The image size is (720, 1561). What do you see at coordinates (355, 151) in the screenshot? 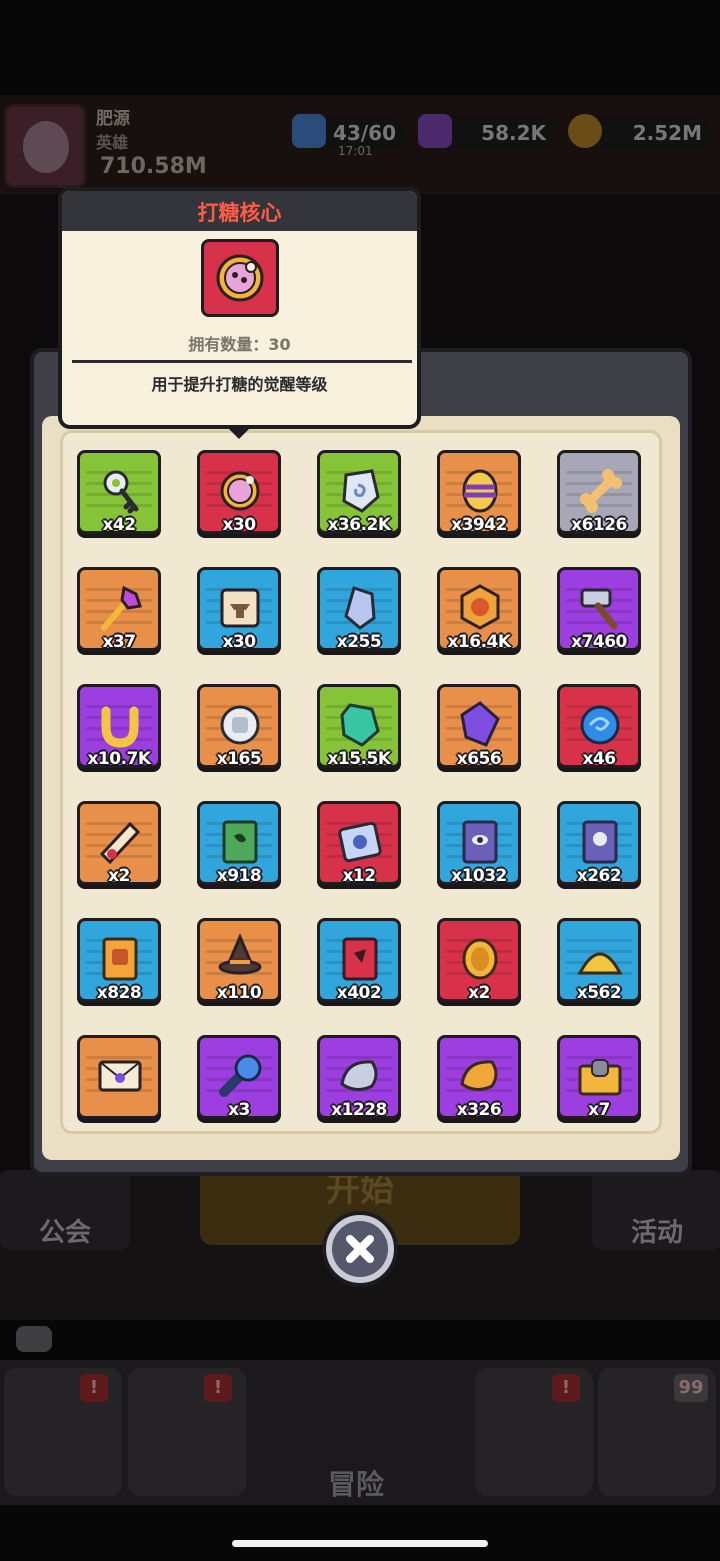
I see `energy-timer: 17:01` at bounding box center [355, 151].